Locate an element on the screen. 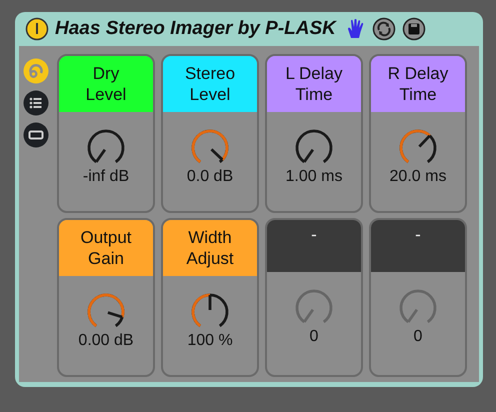 The width and height of the screenshot is (496, 412). power-icon is located at coordinates (37, 29).